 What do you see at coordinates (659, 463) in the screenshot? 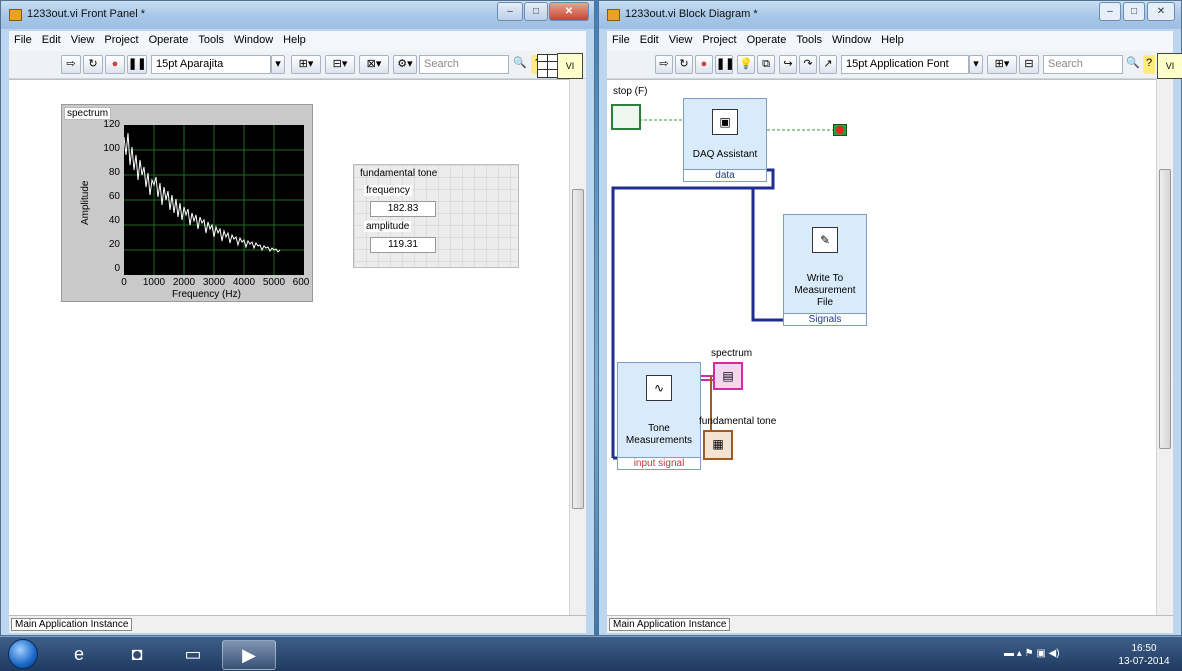
I see `tone-input-signal: input signal` at bounding box center [659, 463].